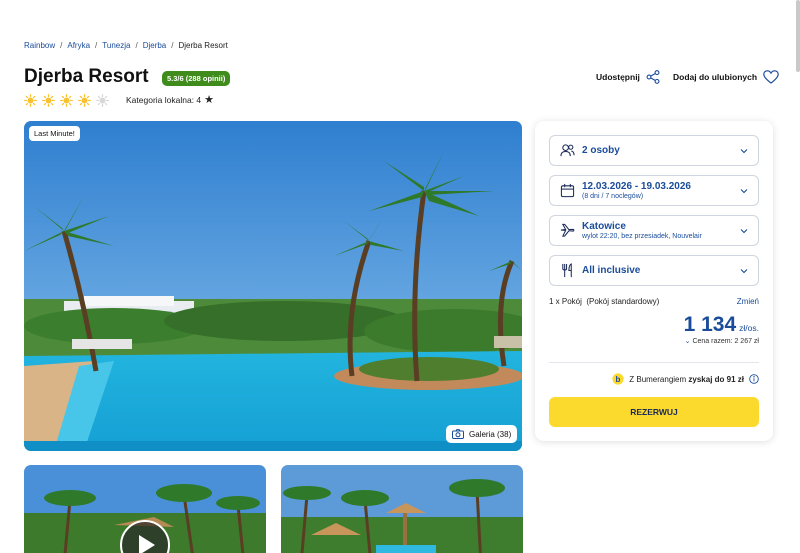 The width and height of the screenshot is (800, 553). I want to click on persons-value-wrap: 2 osoby, so click(601, 150).